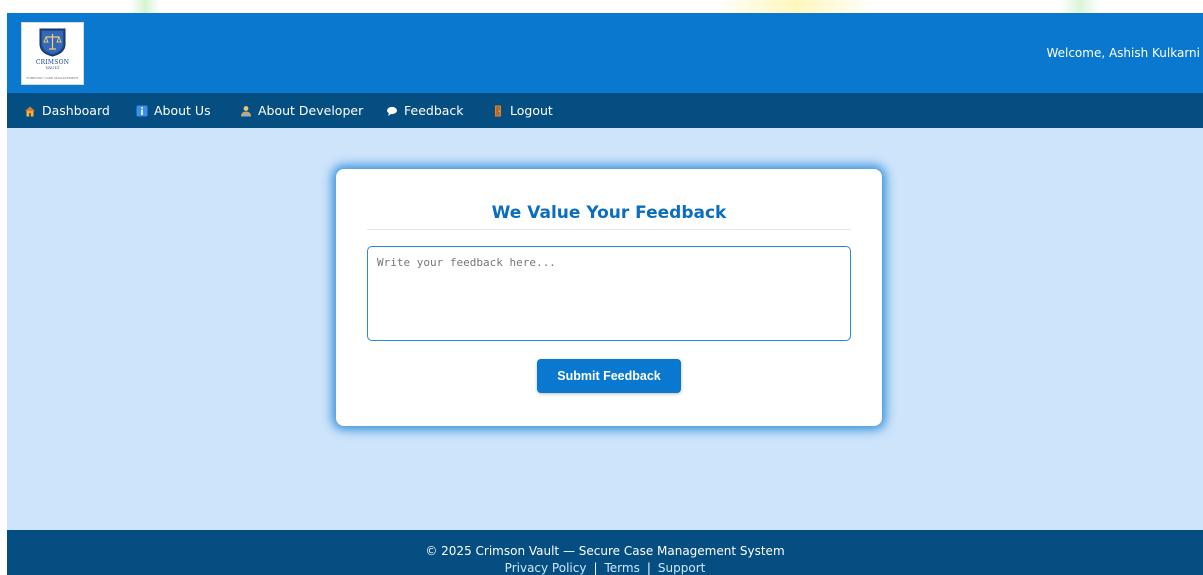 Image resolution: width=1203 pixels, height=575 pixels. What do you see at coordinates (182, 110) in the screenshot?
I see `nav-item-label: About Us` at bounding box center [182, 110].